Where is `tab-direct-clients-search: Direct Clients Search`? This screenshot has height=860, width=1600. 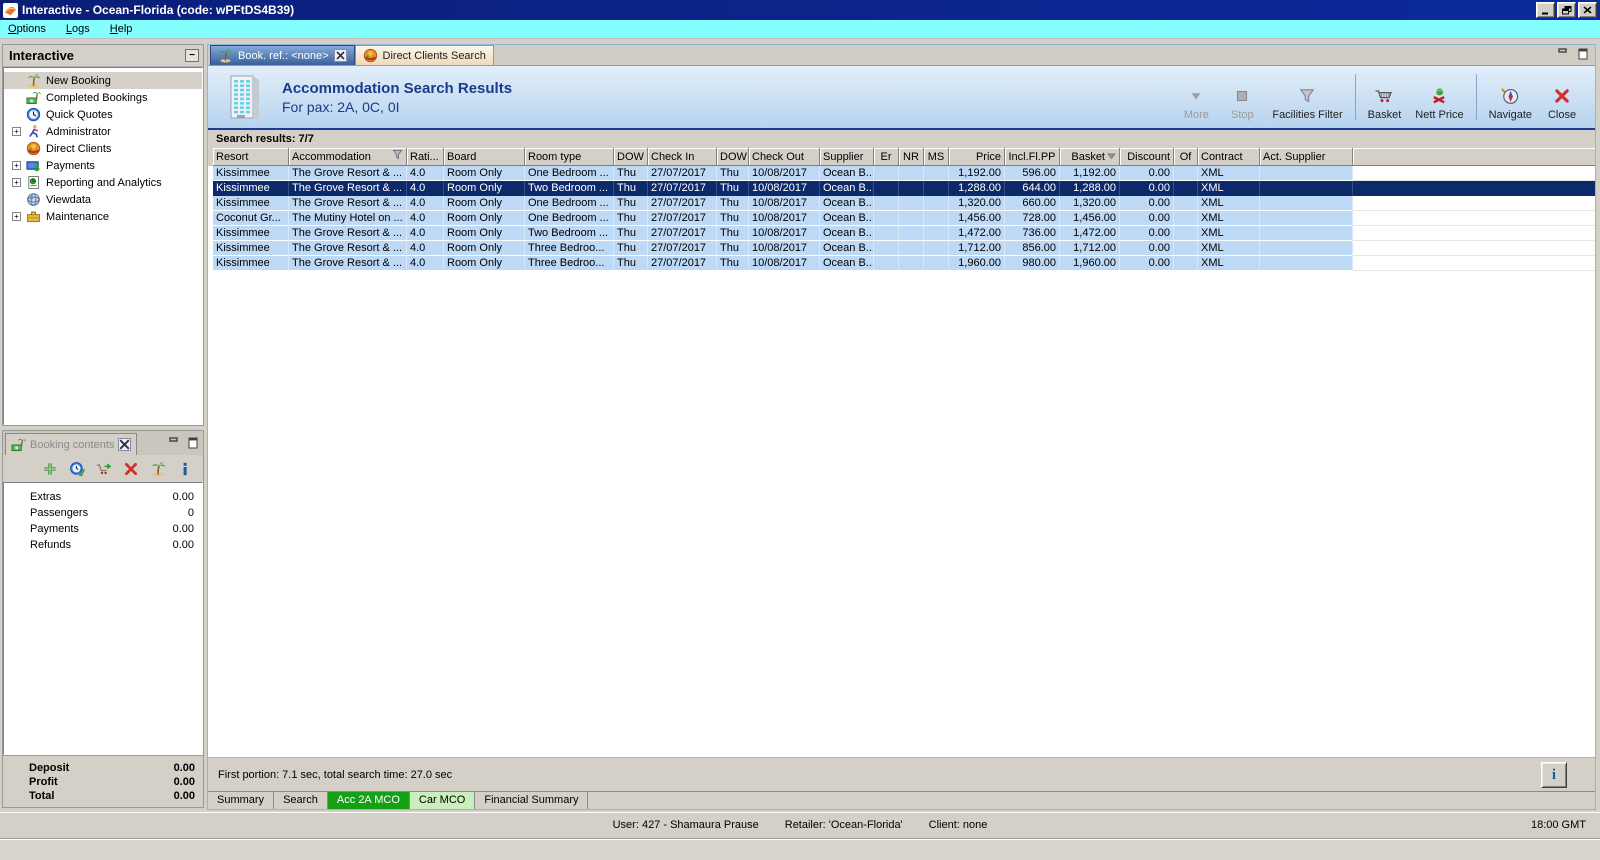 tab-direct-clients-search: Direct Clients Search is located at coordinates (424, 55).